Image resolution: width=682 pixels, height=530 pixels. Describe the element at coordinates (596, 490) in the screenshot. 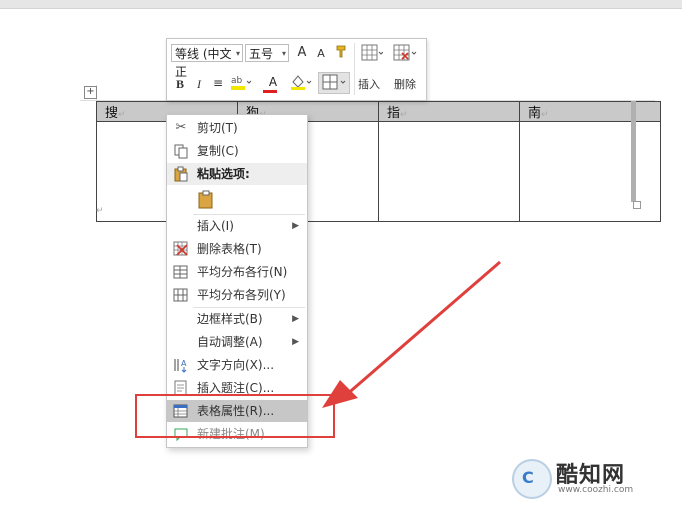

I see `watermark-url: www.coozhi.com` at that location.